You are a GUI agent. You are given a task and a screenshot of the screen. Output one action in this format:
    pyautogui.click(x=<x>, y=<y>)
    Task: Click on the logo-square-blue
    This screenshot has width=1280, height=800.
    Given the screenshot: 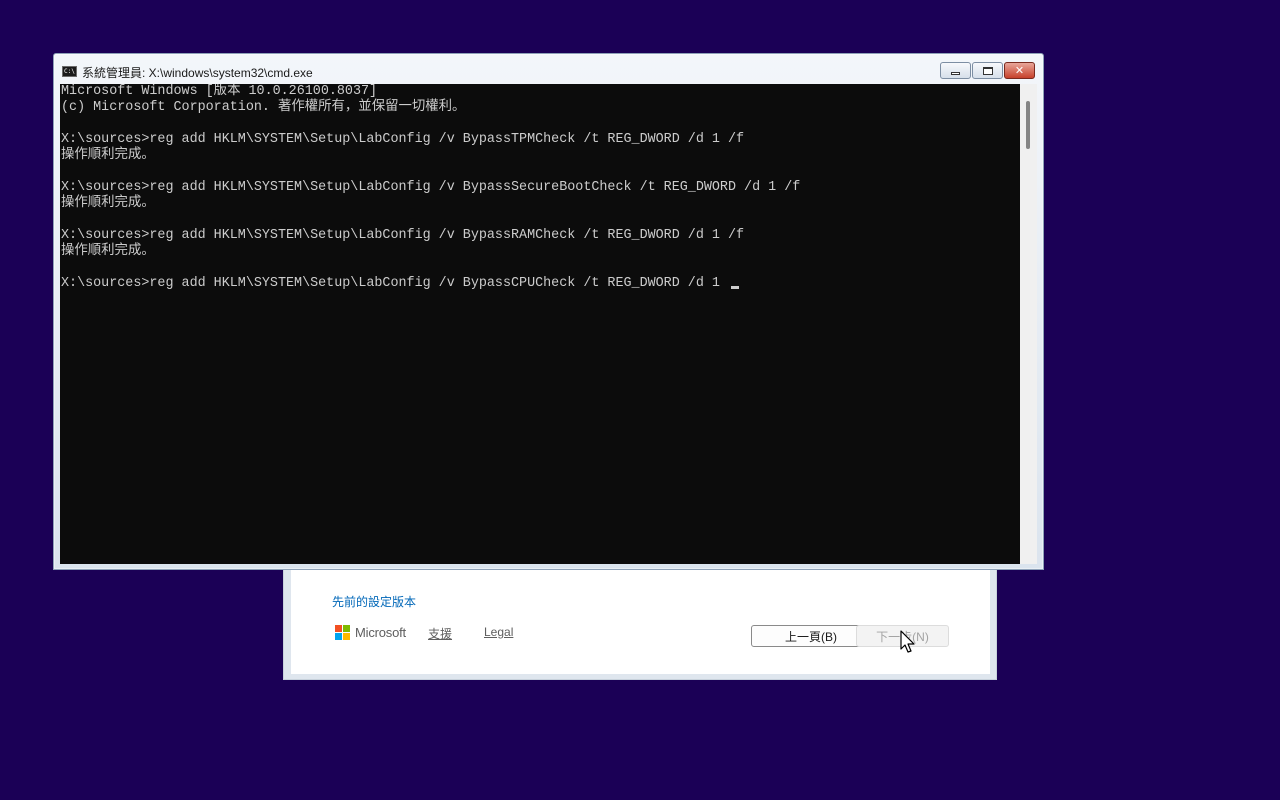 What is the action you would take?
    pyautogui.click(x=338, y=636)
    